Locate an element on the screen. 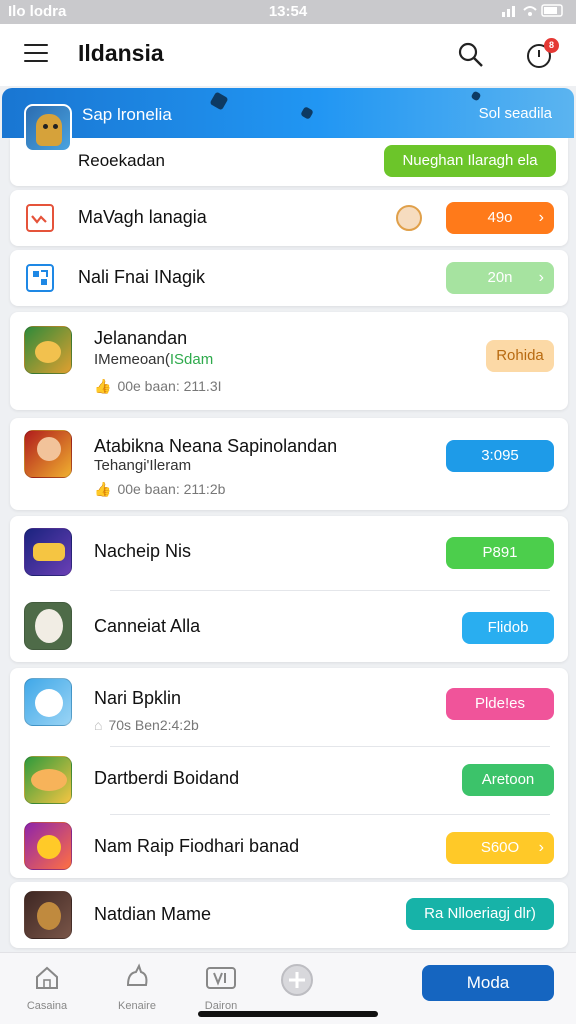 The image size is (576, 1024). app-subtitle: Tehangi'Ileram is located at coordinates (143, 465).